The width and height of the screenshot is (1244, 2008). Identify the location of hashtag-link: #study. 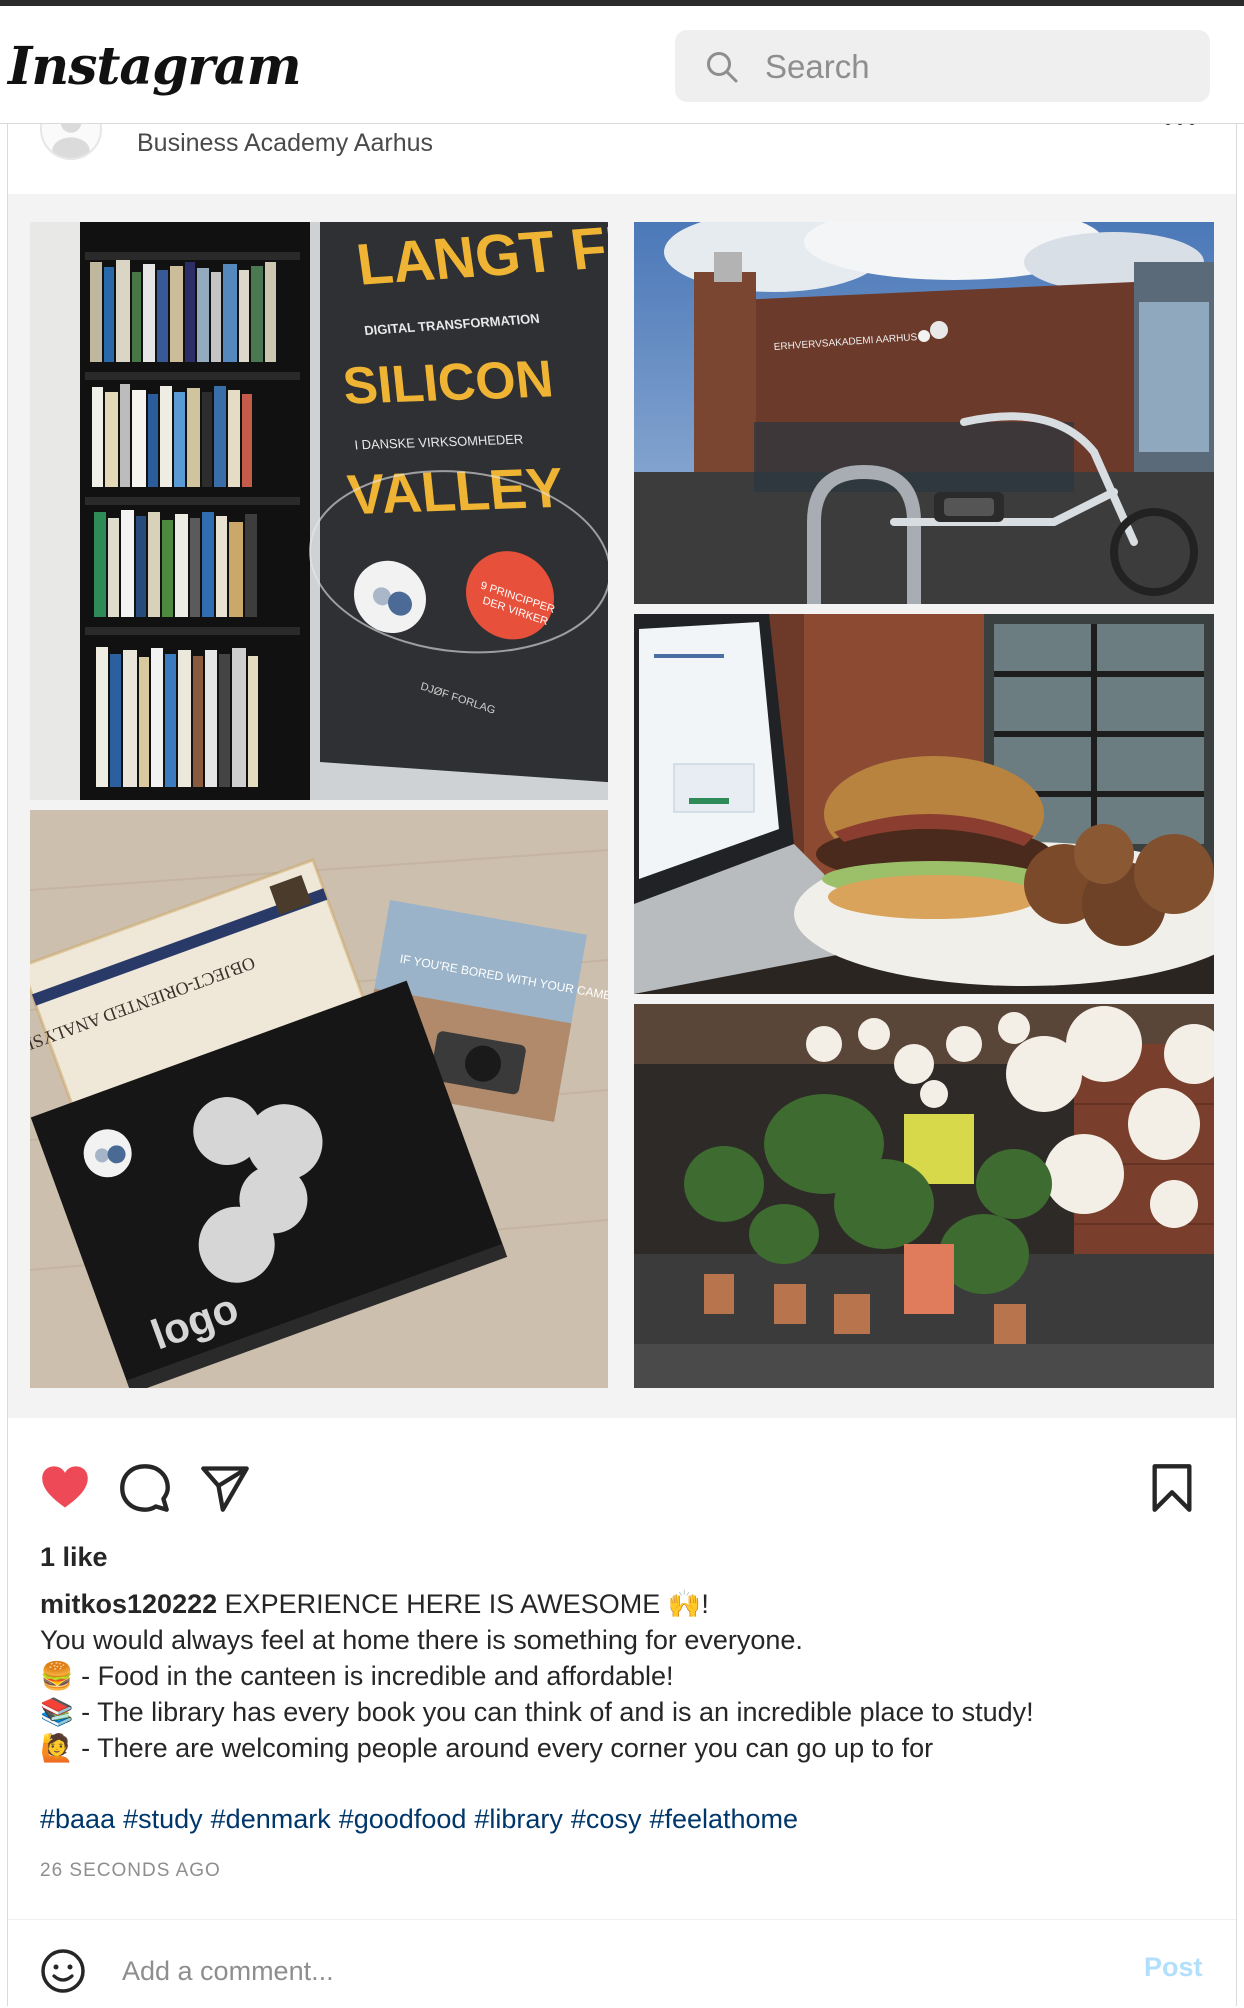
(163, 1819).